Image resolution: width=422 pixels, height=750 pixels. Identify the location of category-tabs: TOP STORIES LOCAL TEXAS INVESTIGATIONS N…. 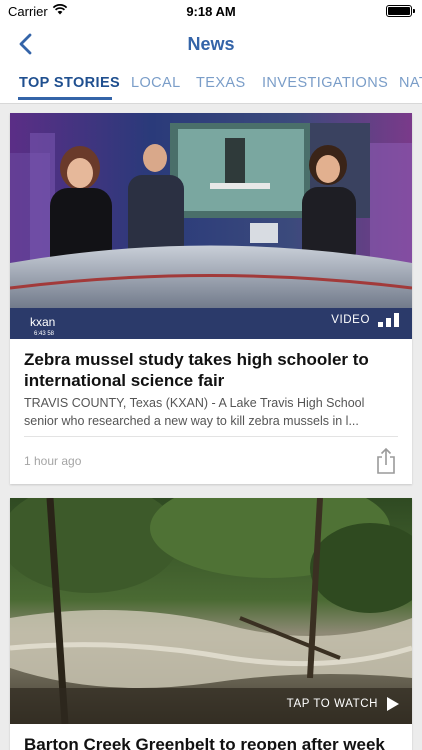
(211, 85).